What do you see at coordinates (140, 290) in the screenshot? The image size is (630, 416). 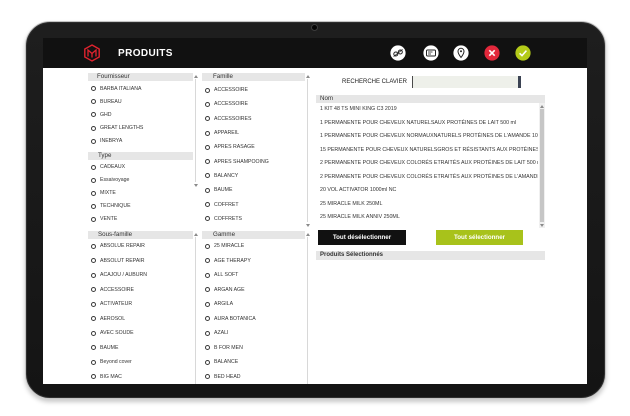 I see `sous-famille-option: ACCESSOIRE` at bounding box center [140, 290].